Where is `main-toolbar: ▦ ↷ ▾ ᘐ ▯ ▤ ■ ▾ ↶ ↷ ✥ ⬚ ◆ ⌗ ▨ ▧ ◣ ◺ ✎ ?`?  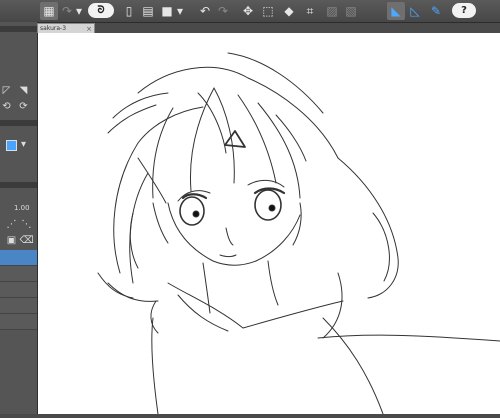 main-toolbar: ▦ ↷ ▾ ᘐ ▯ ▤ ■ ▾ ↶ ↷ ✥ ⬚ ◆ ⌗ ▨ ▧ ◣ ◺ ✎ ? is located at coordinates (250, 11).